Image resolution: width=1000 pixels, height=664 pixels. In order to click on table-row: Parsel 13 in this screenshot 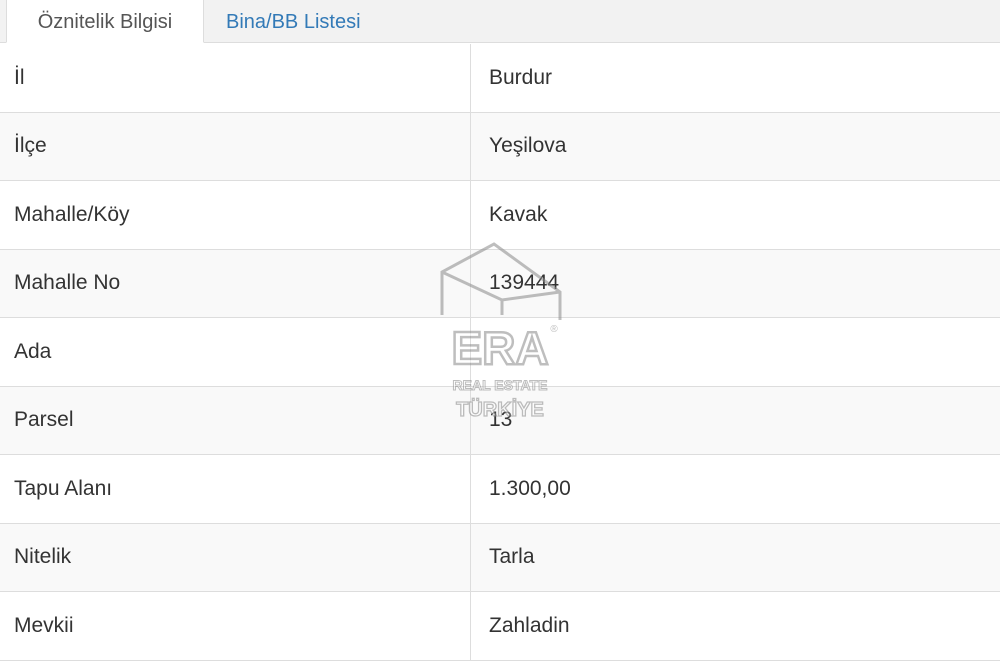, I will do `click(500, 420)`.